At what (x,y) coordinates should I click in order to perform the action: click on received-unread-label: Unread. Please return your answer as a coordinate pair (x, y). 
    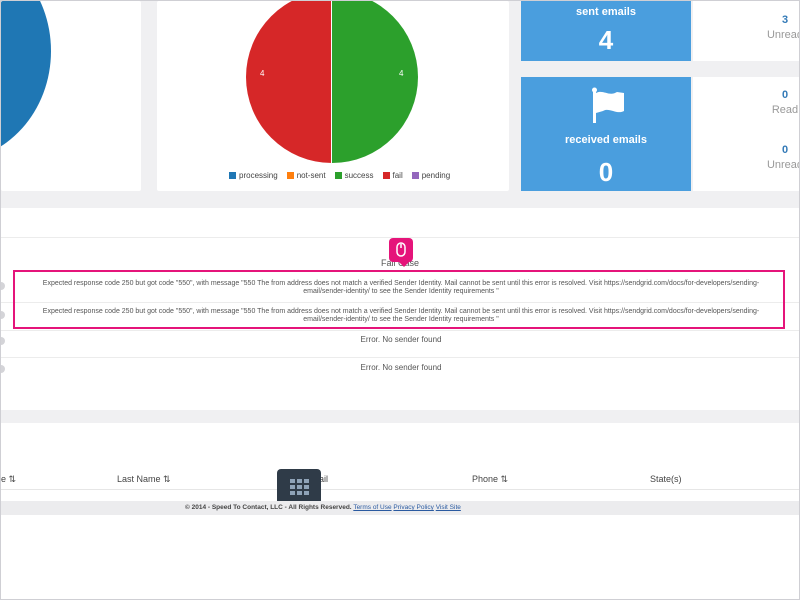
    Looking at the image, I should click on (783, 165).